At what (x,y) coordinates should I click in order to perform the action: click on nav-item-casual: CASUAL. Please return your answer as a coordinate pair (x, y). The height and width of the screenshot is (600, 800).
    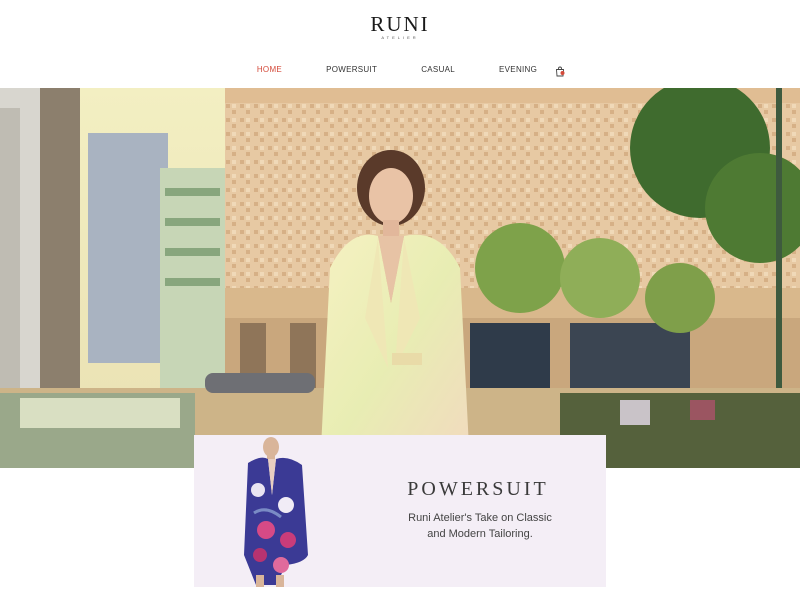
    Looking at the image, I should click on (438, 69).